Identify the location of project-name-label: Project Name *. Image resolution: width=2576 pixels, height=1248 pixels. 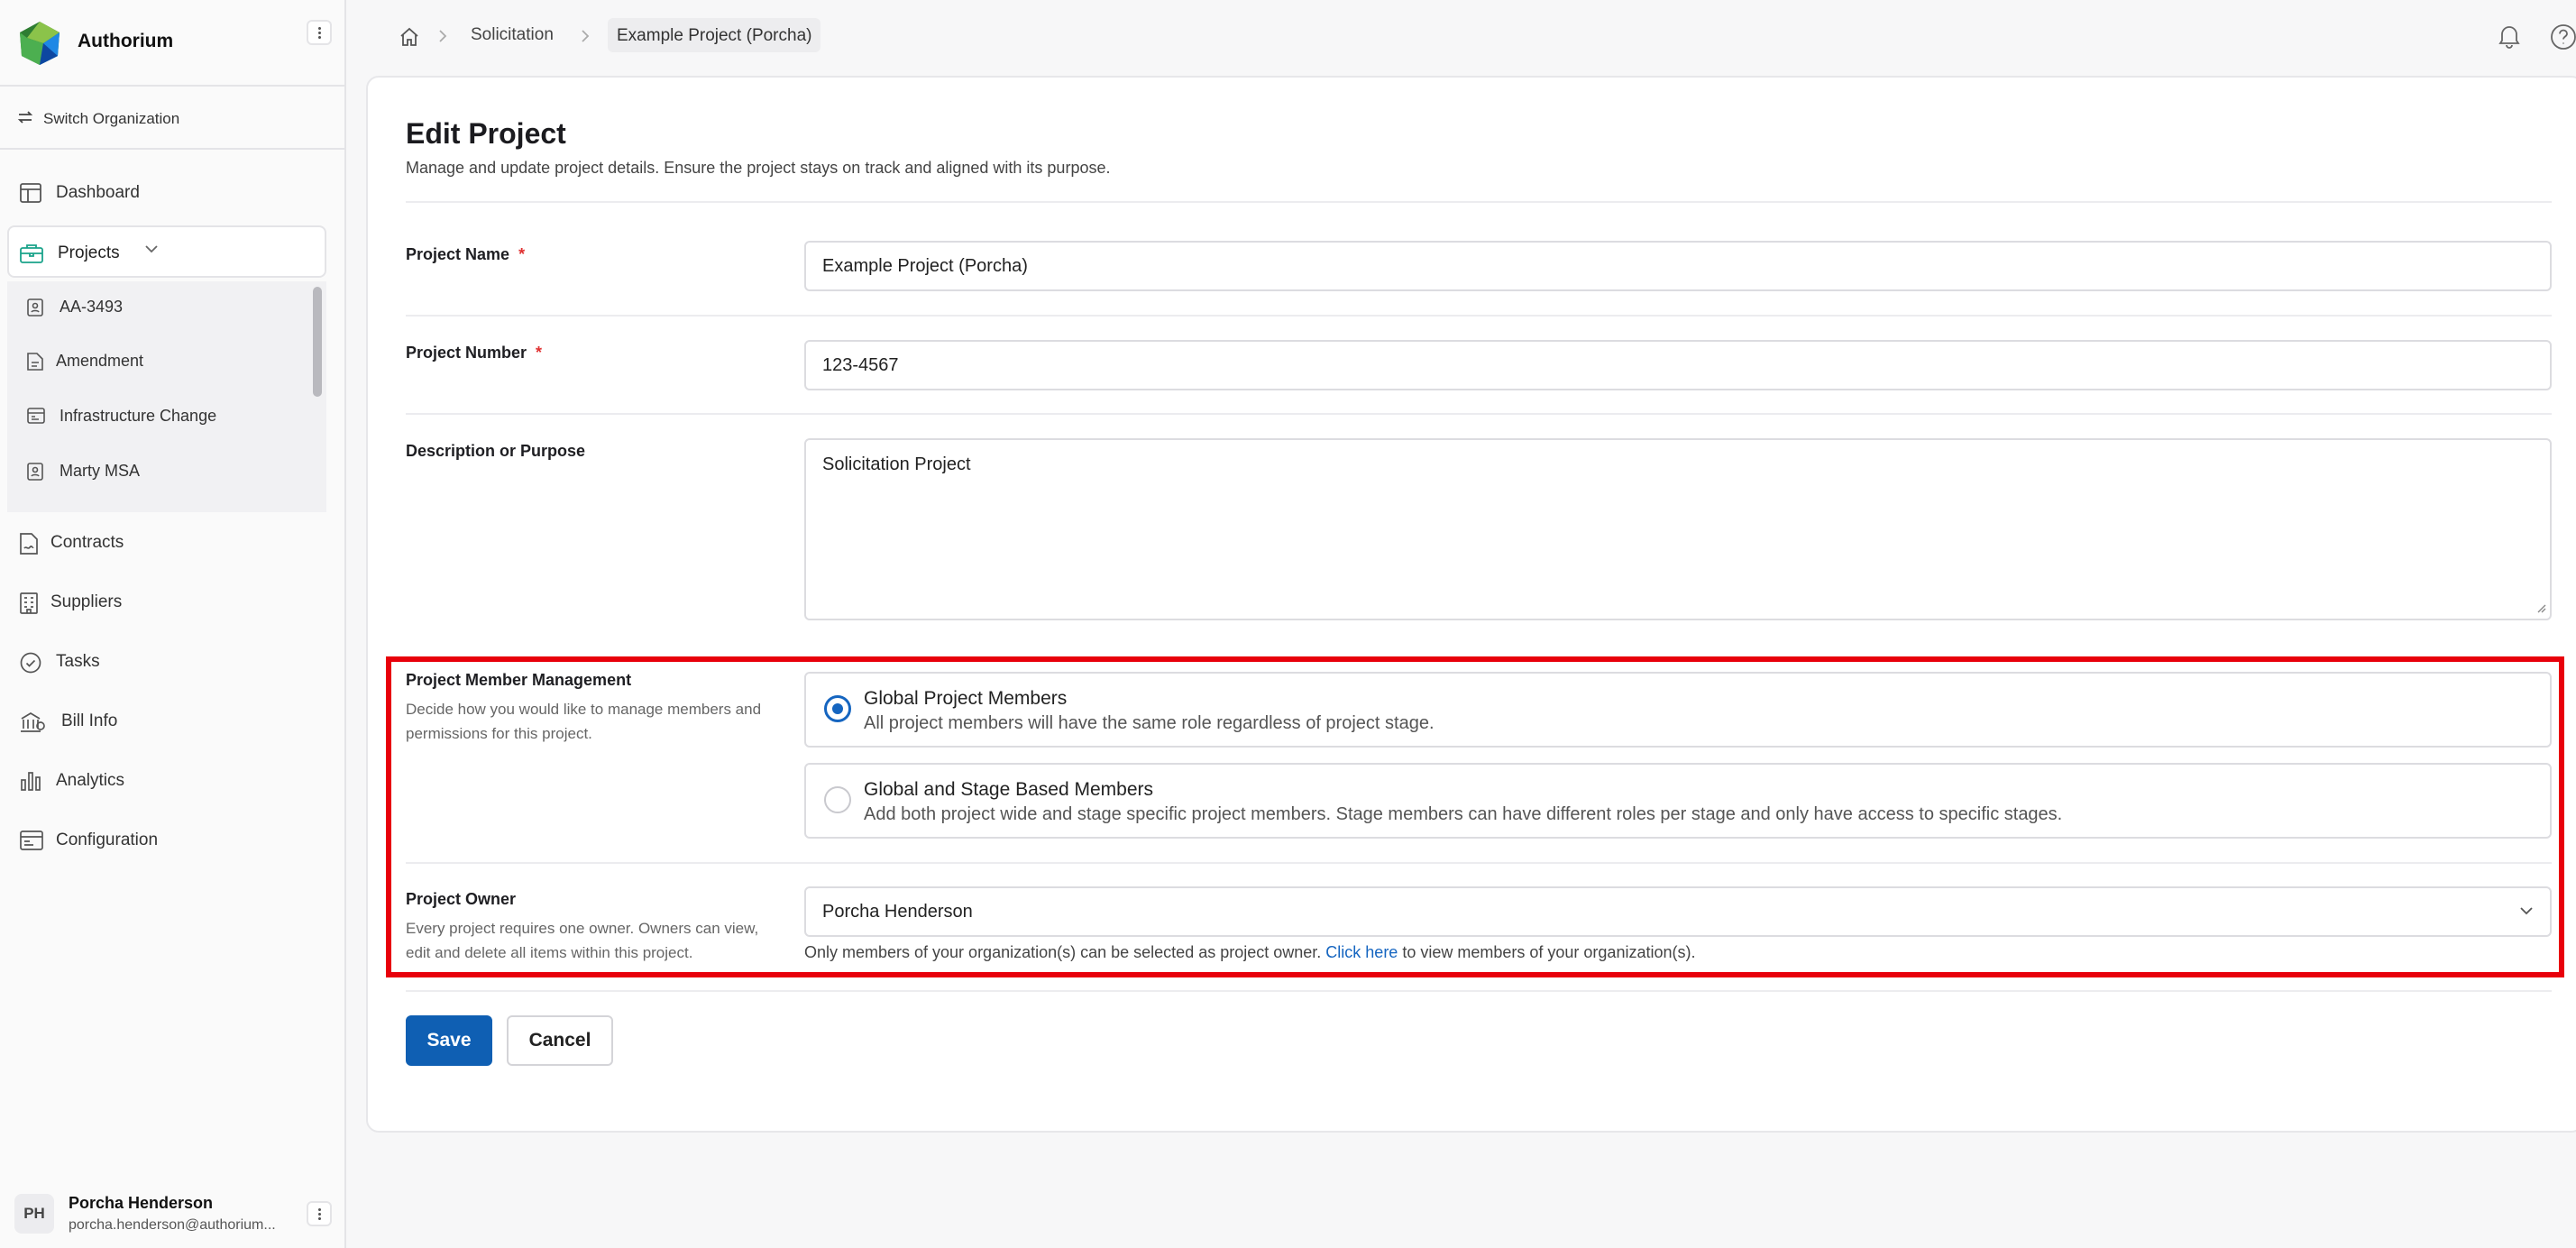
(466, 254).